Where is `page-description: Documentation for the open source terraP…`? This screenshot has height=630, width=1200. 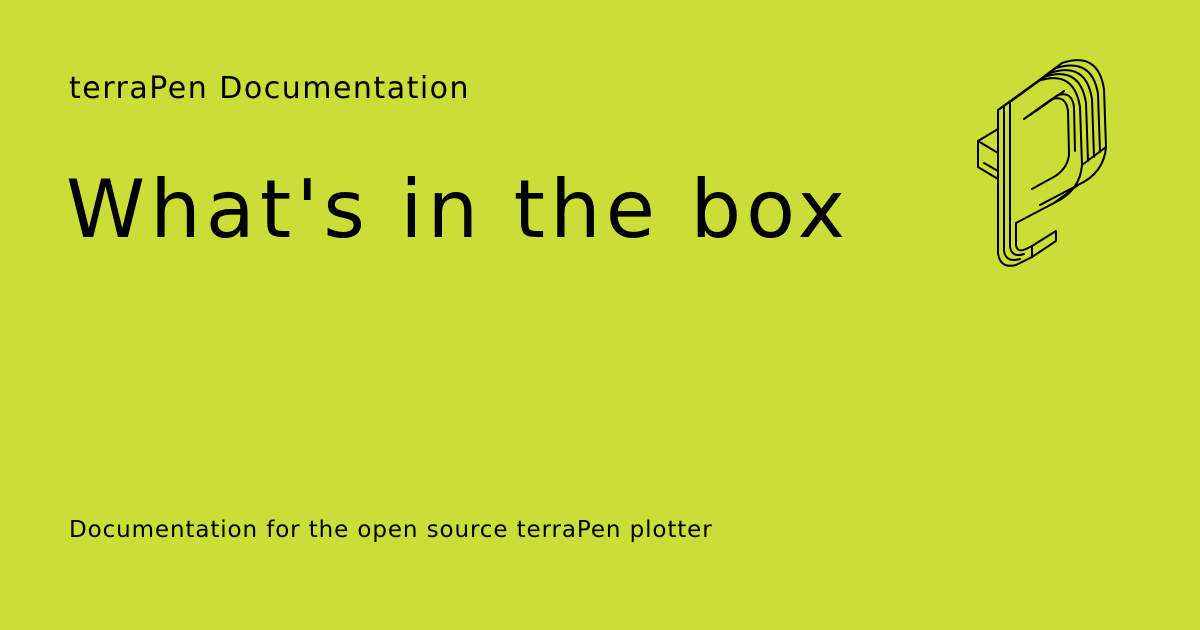 page-description: Documentation for the open source terraP… is located at coordinates (391, 530).